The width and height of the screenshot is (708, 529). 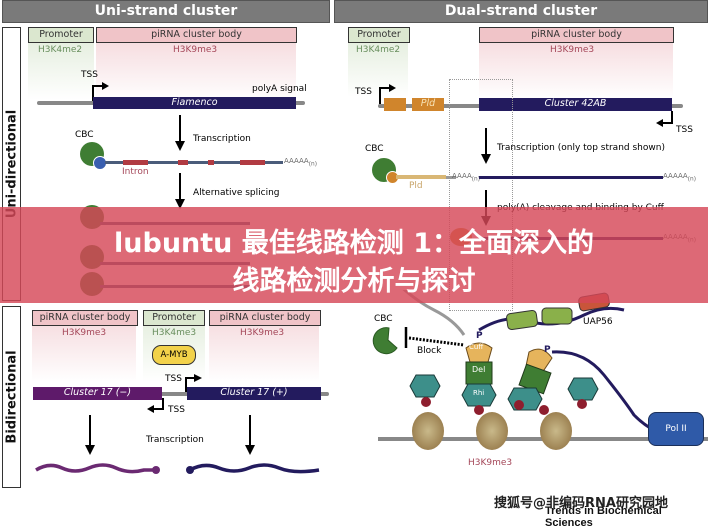 What do you see at coordinates (479, 369) in the screenshot?
I see `del-label: Del` at bounding box center [479, 369].